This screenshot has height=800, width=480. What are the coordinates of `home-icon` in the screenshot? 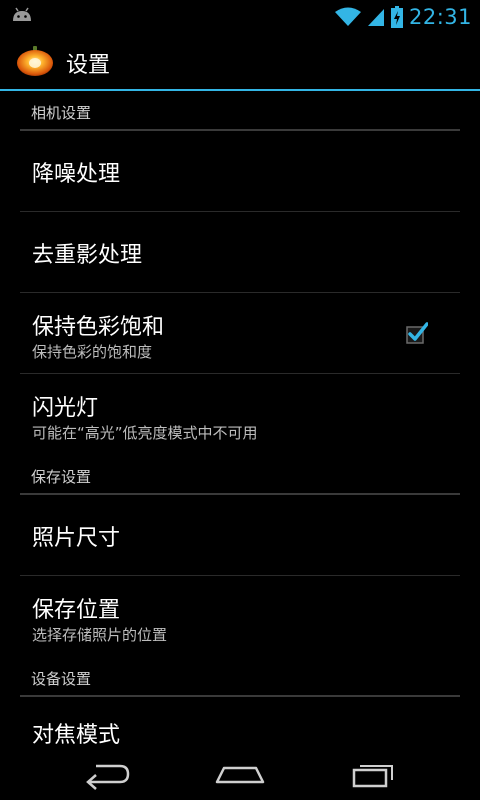 It's located at (240, 774).